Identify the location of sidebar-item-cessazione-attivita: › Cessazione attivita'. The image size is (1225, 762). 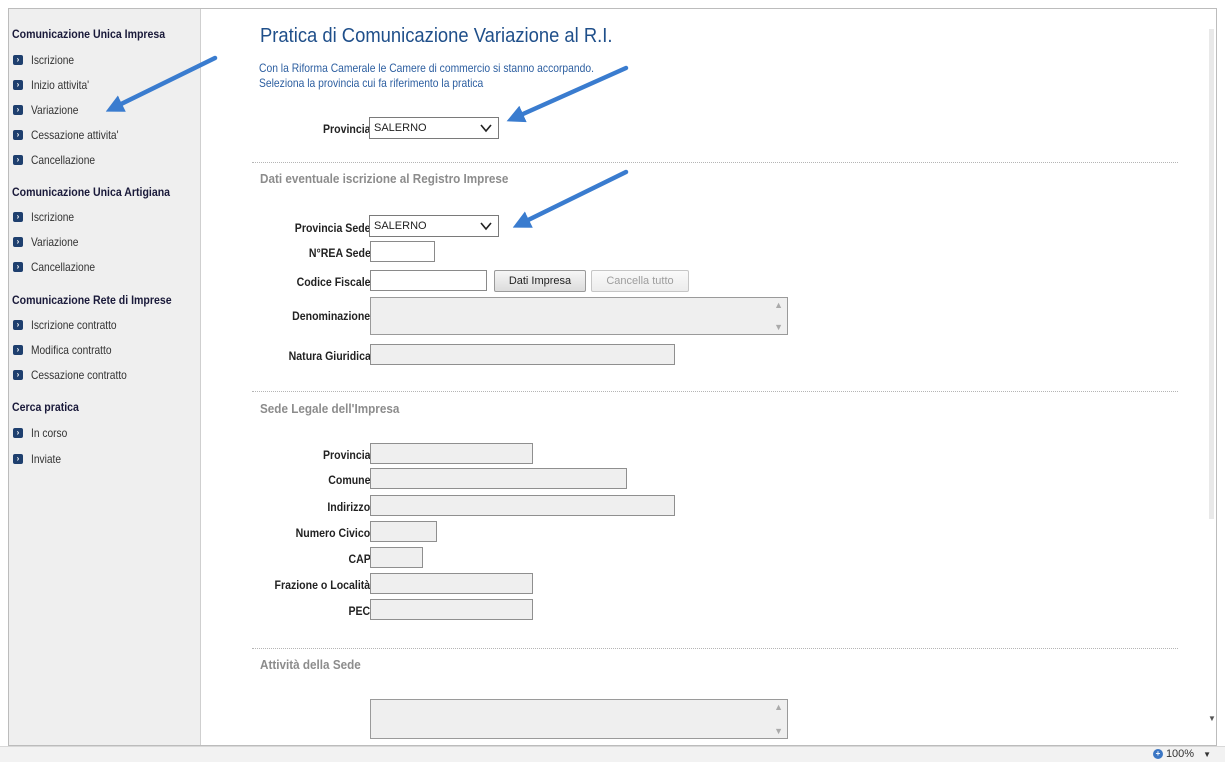
(73, 135).